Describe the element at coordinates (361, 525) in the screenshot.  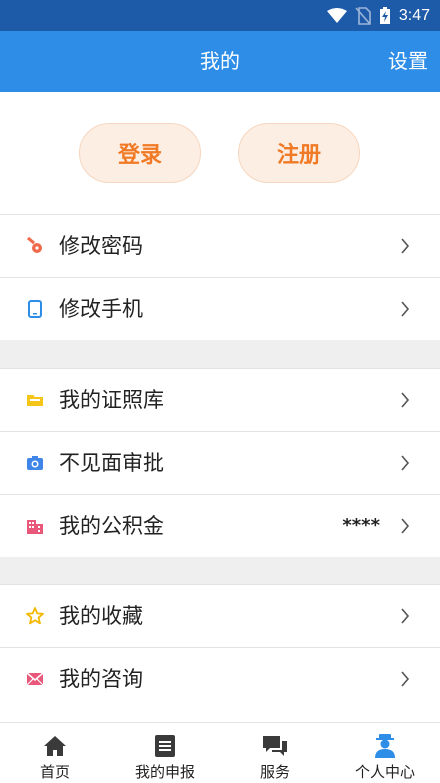
I see `masked-value: ****` at that location.